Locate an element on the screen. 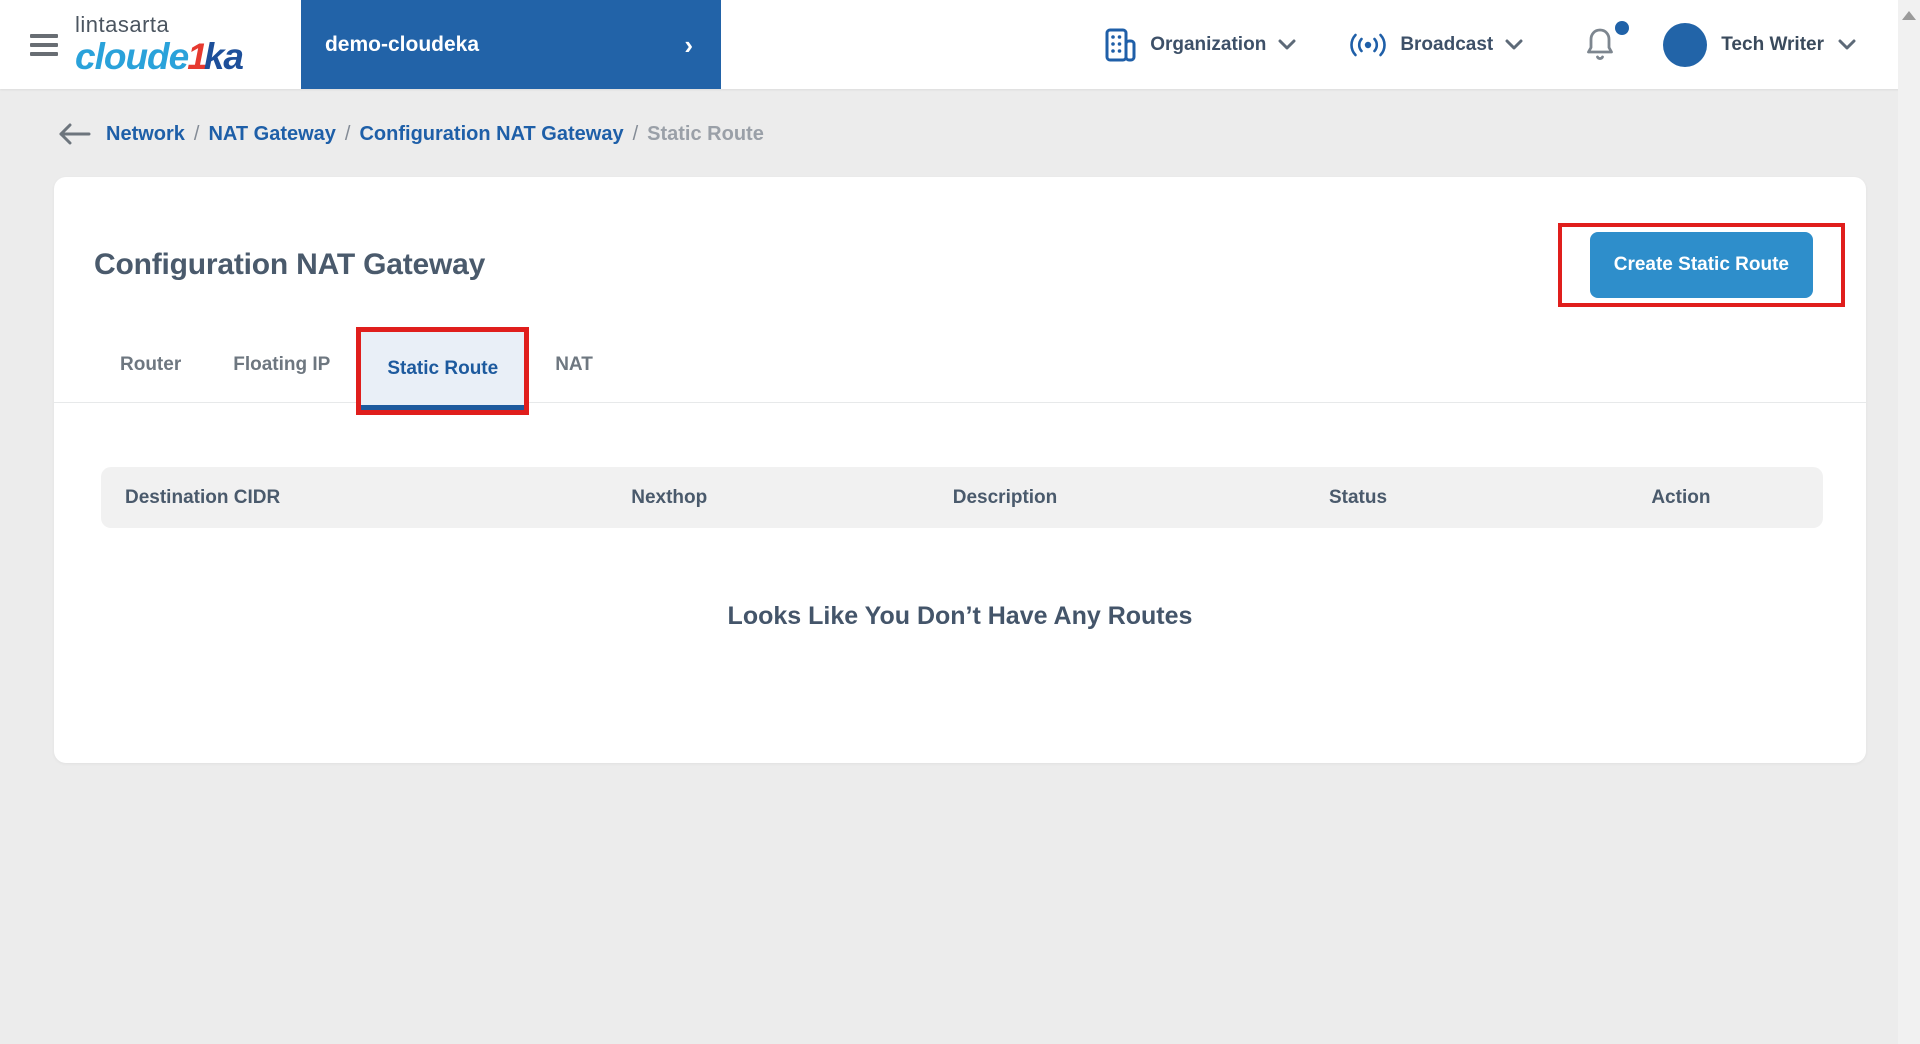  organization-menu: Organization is located at coordinates (1200, 45).